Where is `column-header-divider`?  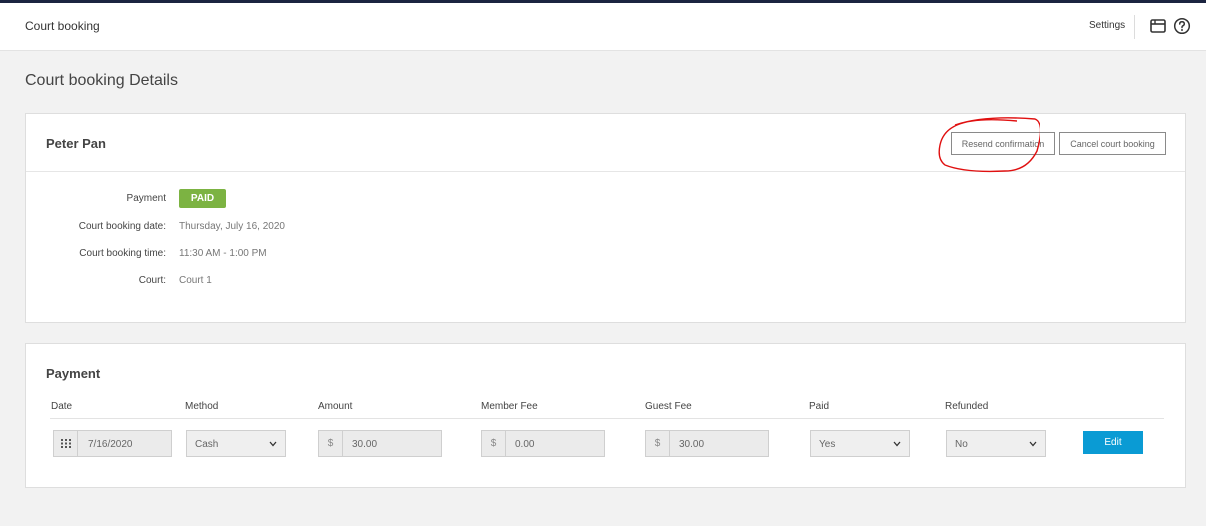 column-header-divider is located at coordinates (607, 418).